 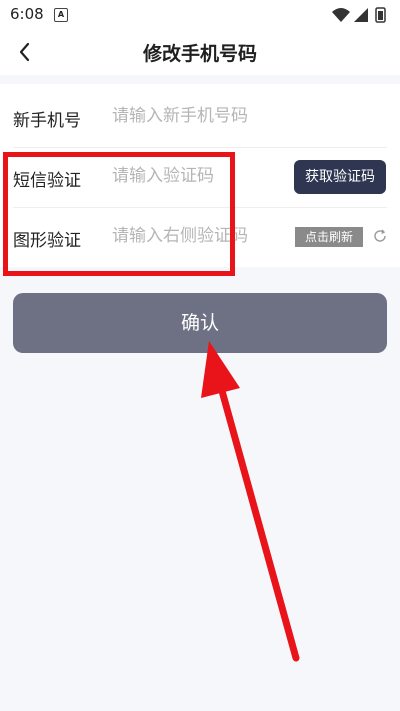 What do you see at coordinates (200, 323) in the screenshot?
I see `confirm-button: 确认` at bounding box center [200, 323].